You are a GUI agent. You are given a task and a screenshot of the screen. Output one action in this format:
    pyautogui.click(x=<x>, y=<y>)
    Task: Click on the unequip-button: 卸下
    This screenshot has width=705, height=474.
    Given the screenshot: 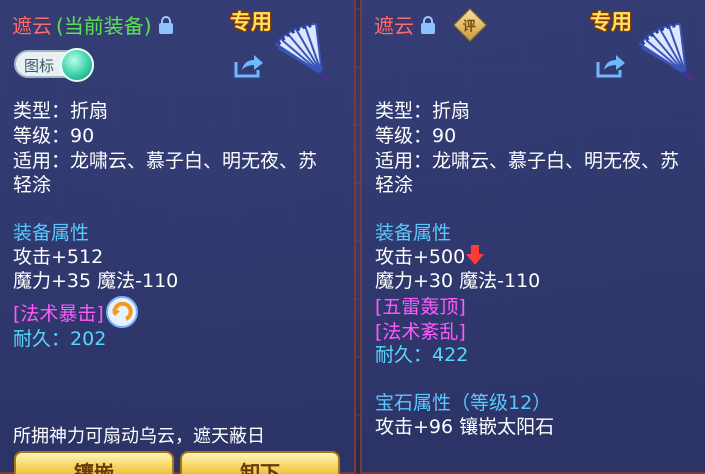 What is the action you would take?
    pyautogui.click(x=260, y=462)
    